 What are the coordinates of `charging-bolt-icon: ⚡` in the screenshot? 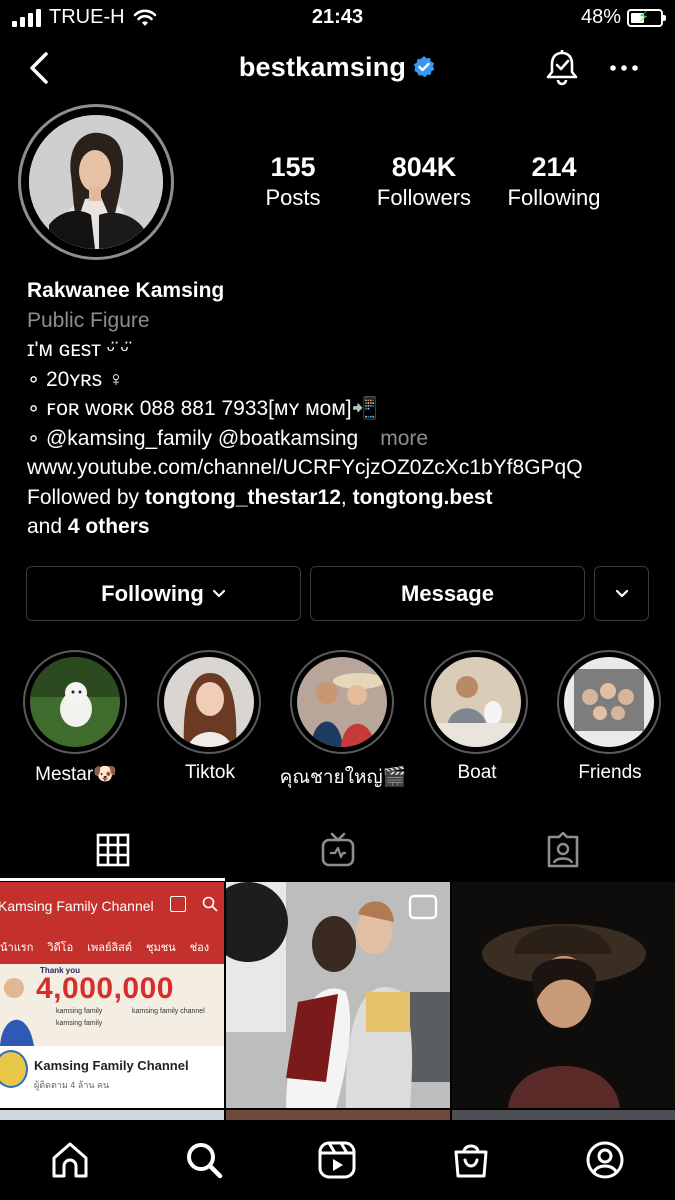 It's located at (644, 17).